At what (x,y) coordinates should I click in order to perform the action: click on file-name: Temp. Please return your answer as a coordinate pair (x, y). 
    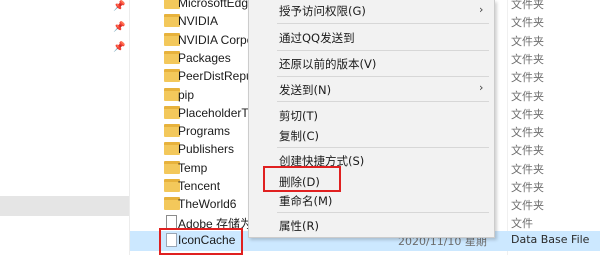
    Looking at the image, I should click on (193, 168).